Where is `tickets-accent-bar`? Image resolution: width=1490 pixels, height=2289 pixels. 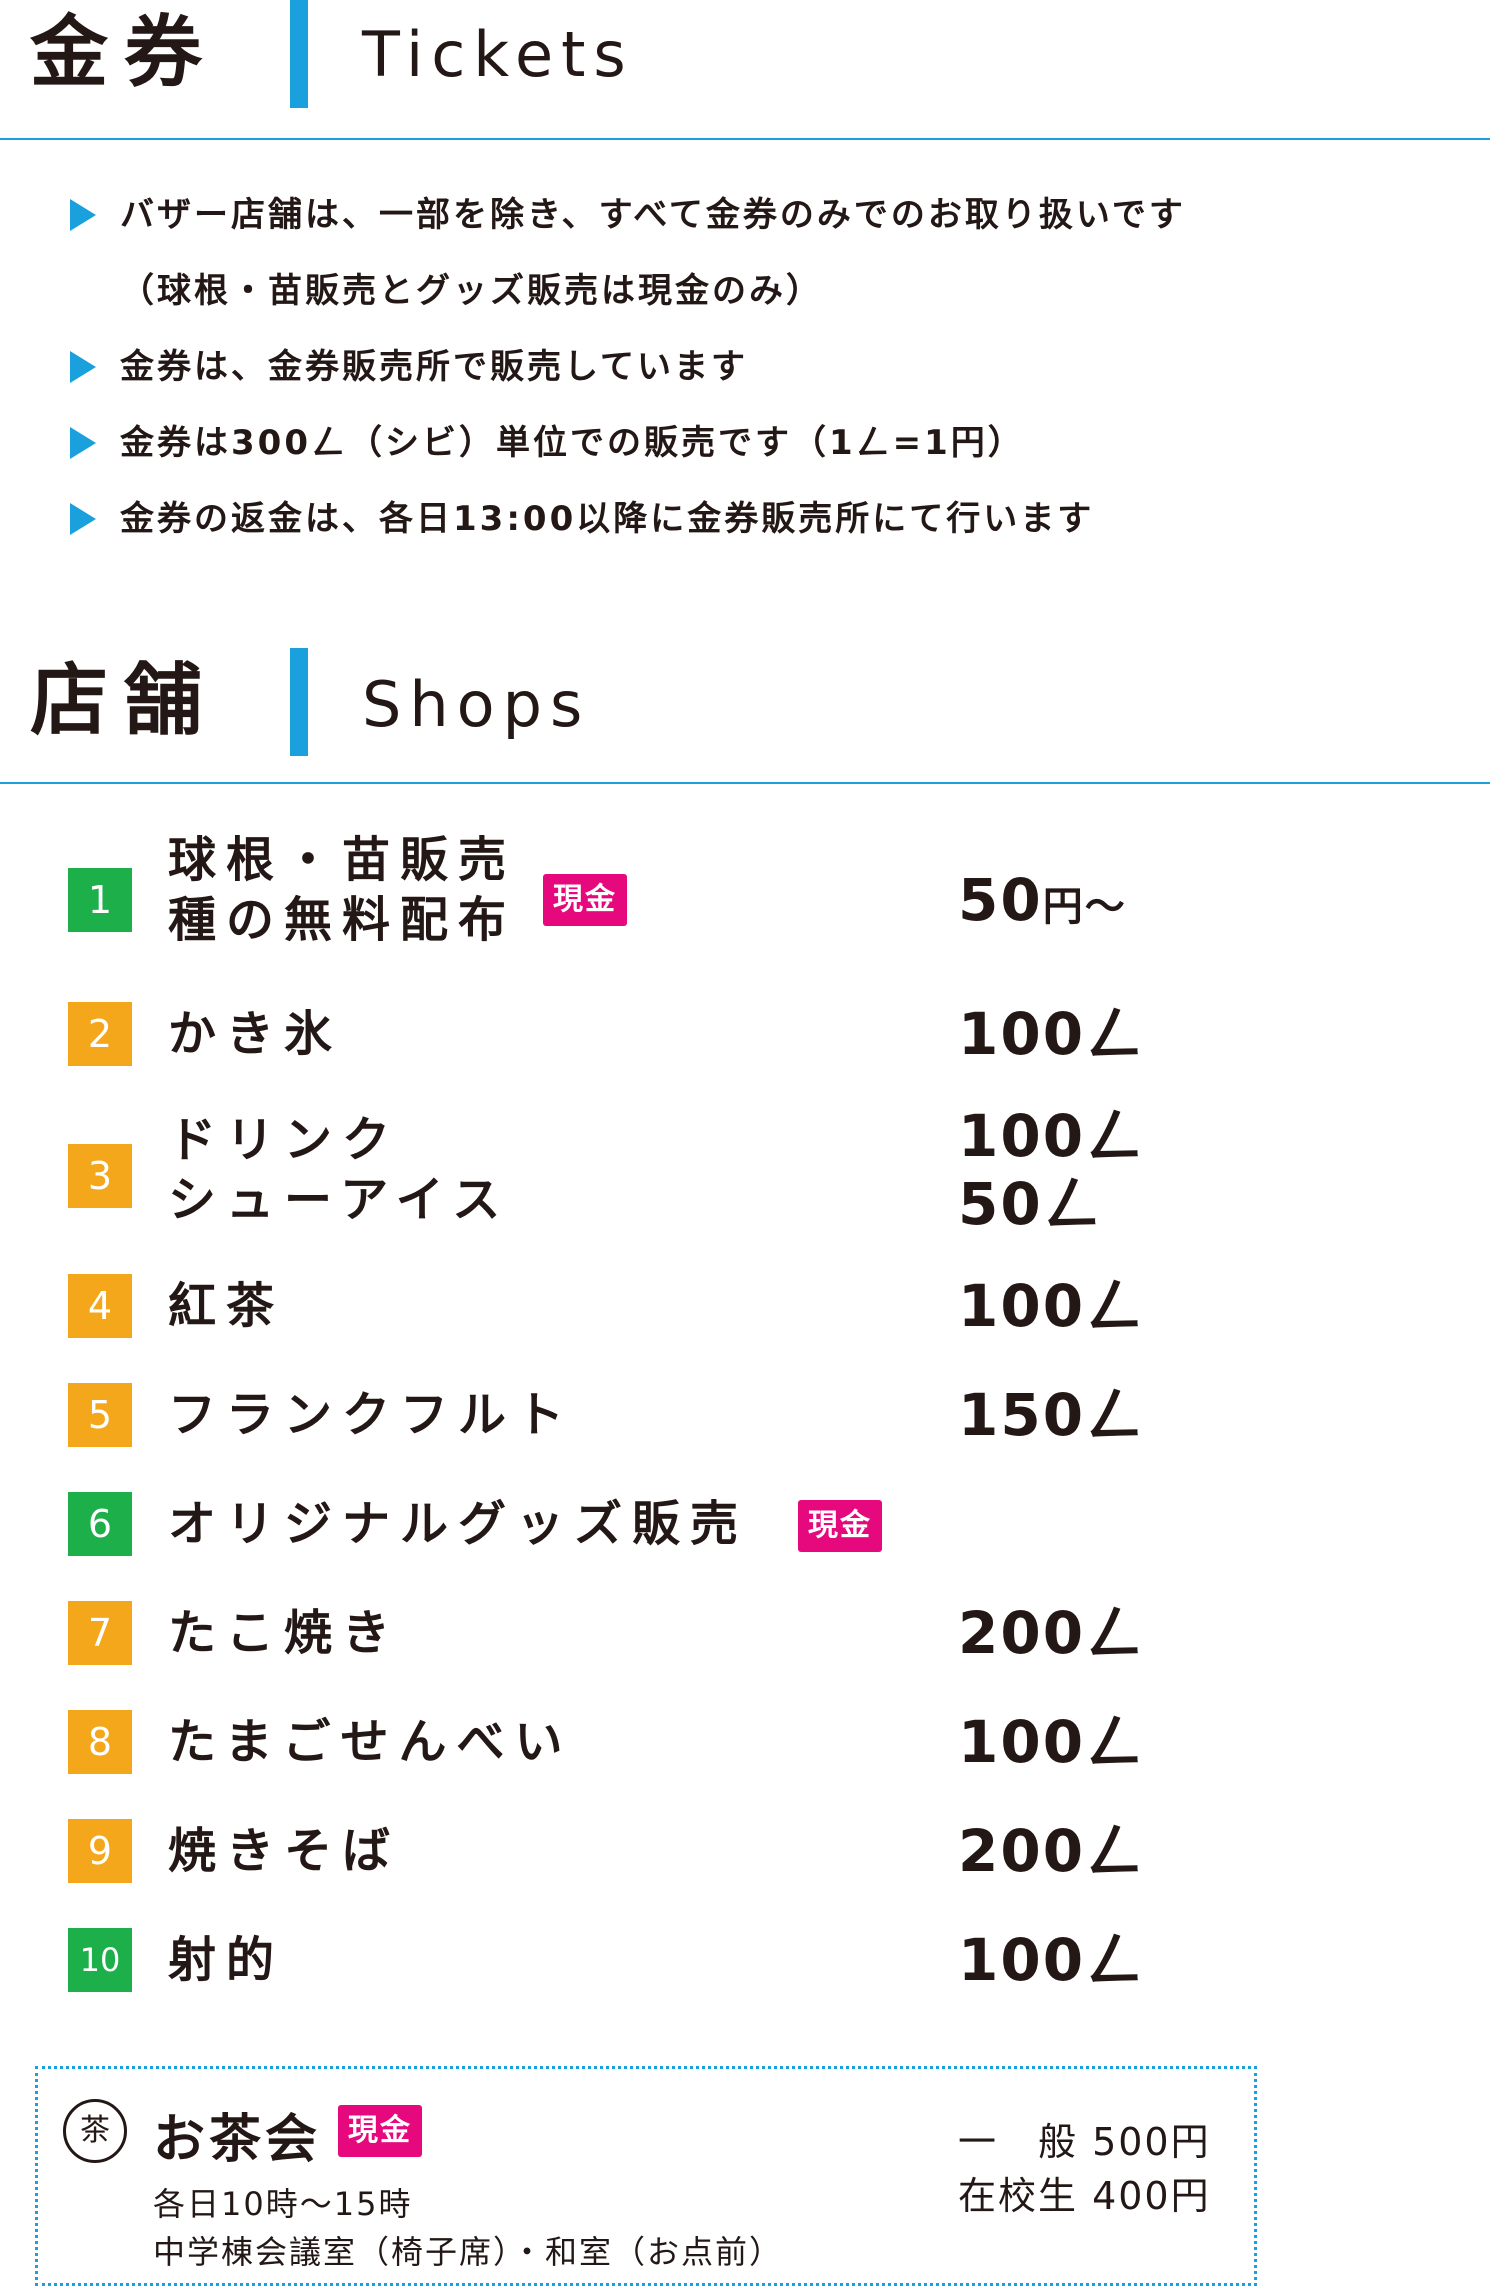
tickets-accent-bar is located at coordinates (299, 54).